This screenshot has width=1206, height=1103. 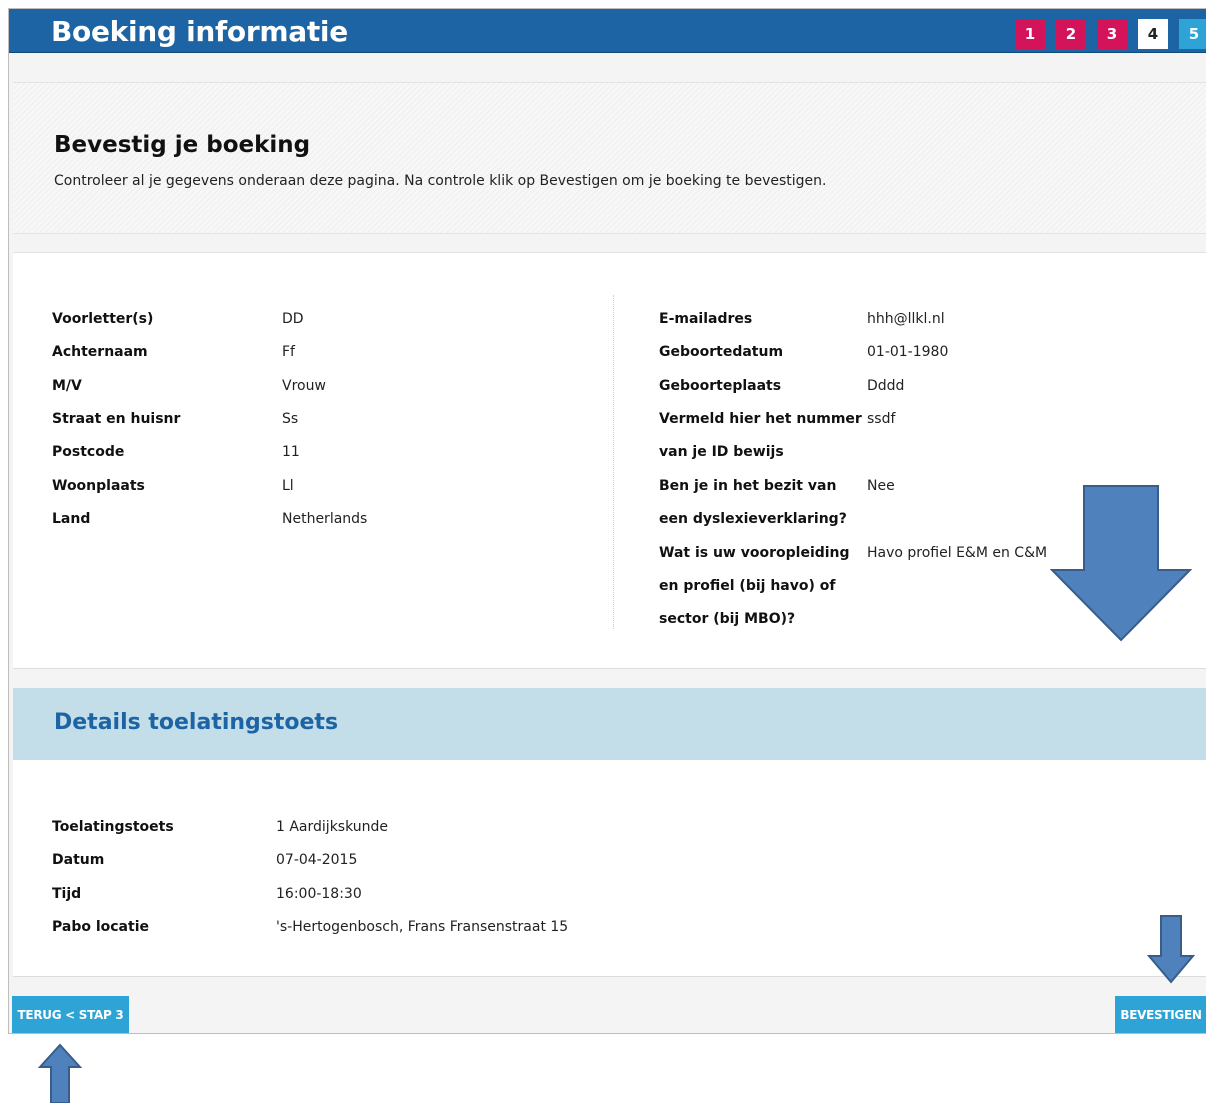 I want to click on field-value: 01-01-1980, so click(x=908, y=352).